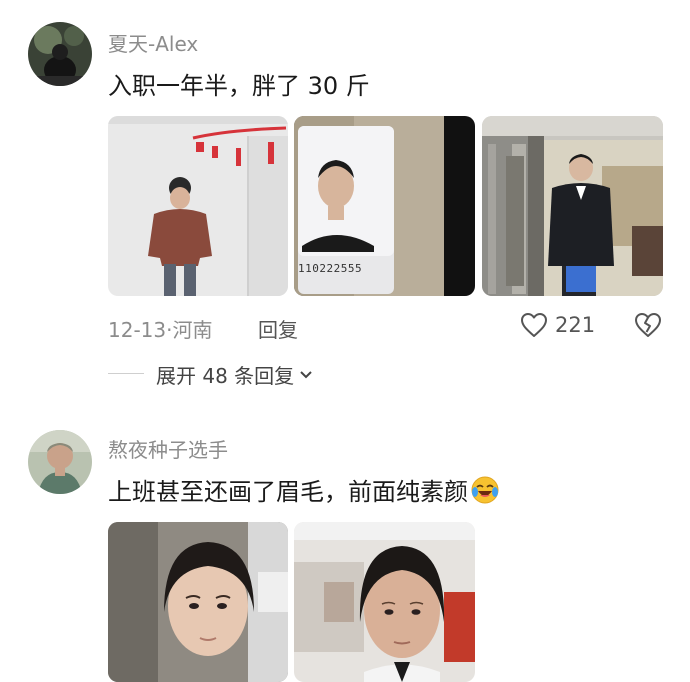 The height and width of the screenshot is (682, 690). I want to click on comment-text: 入职一年半，胖了 30 斤, so click(239, 86).